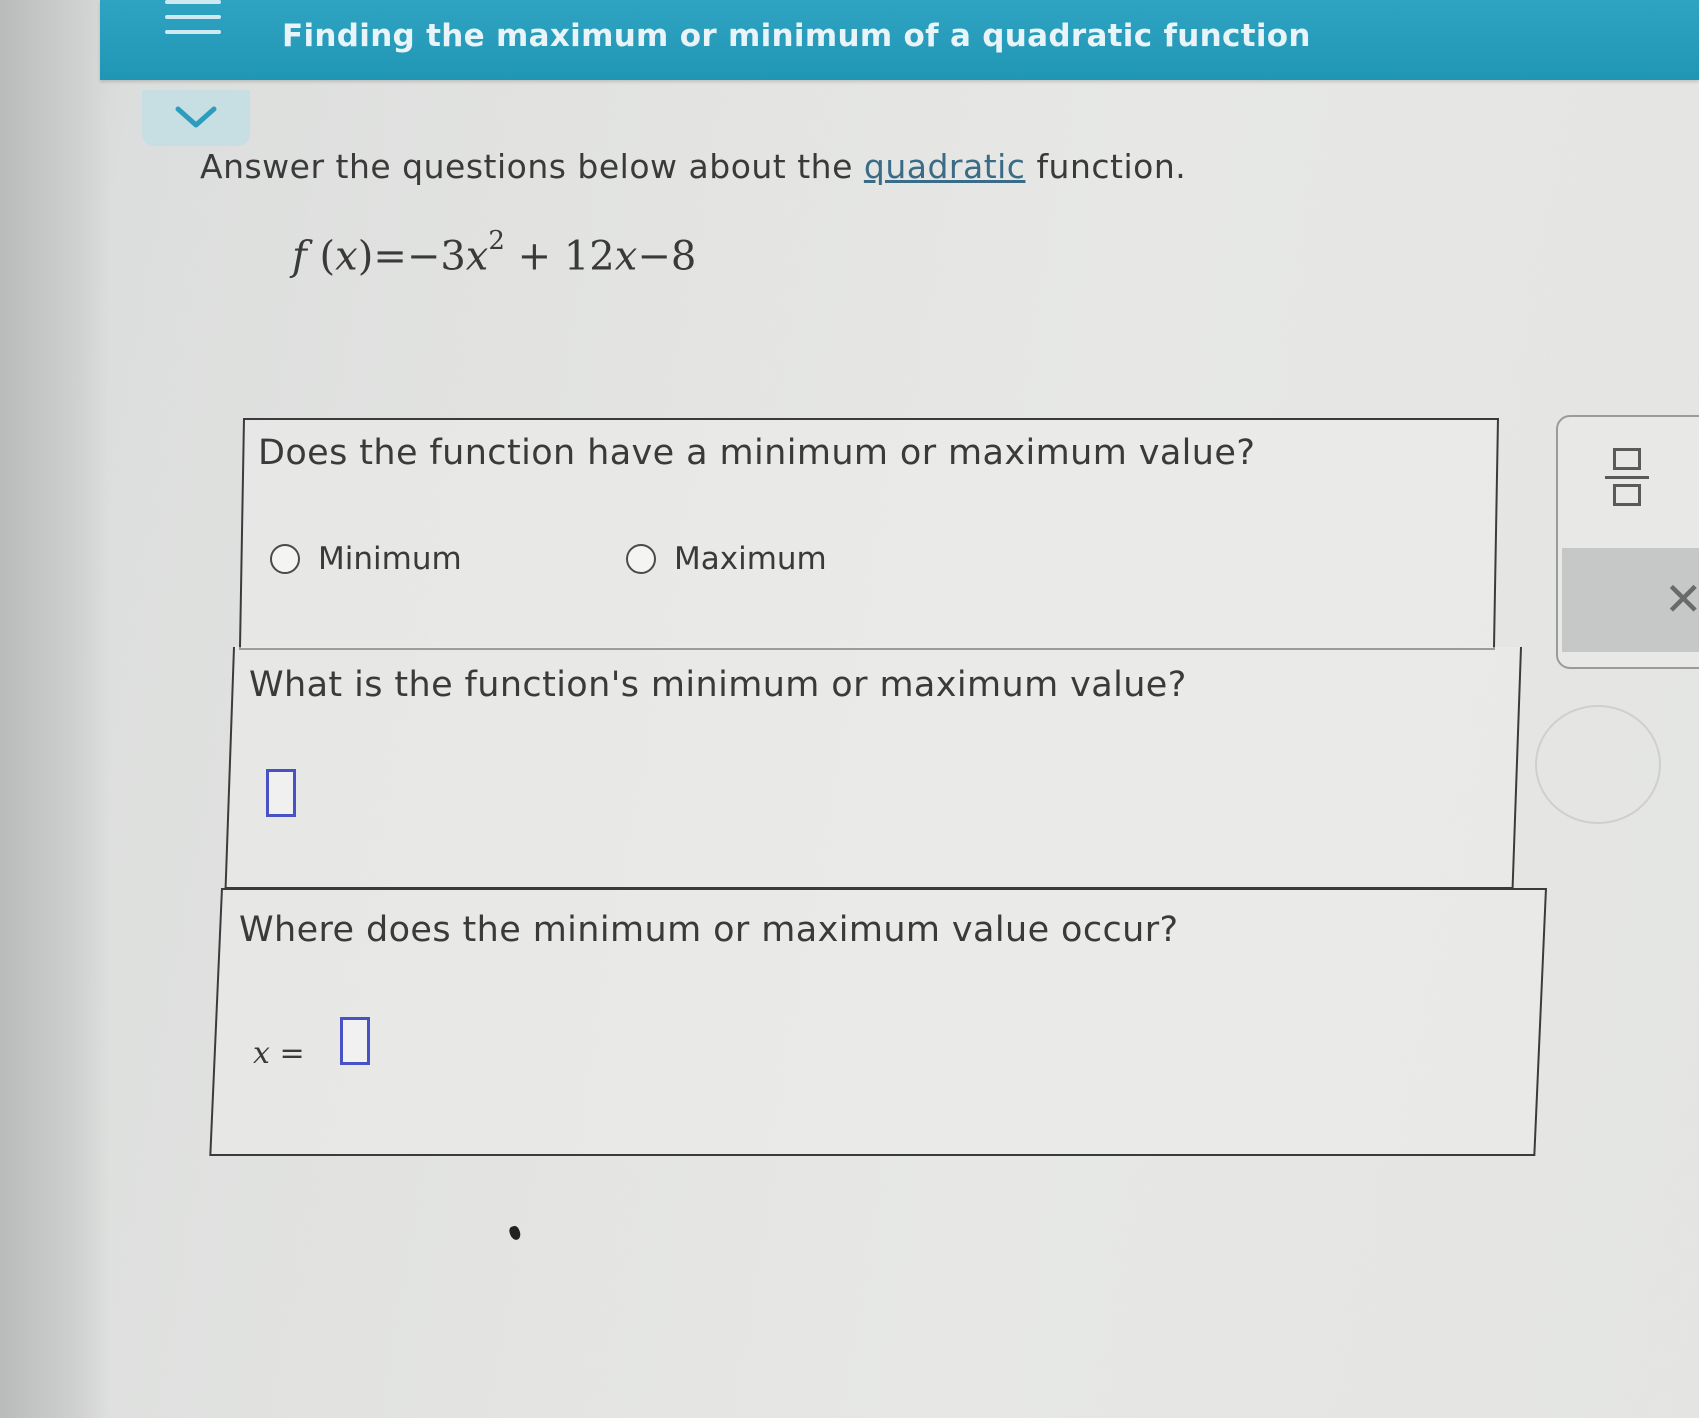 The height and width of the screenshot is (1418, 1699). What do you see at coordinates (626, 256) in the screenshot?
I see `eq-linear-var: x` at bounding box center [626, 256].